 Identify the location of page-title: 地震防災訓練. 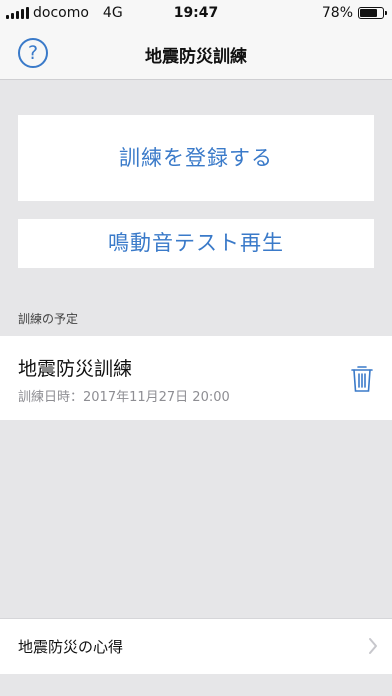
(196, 57).